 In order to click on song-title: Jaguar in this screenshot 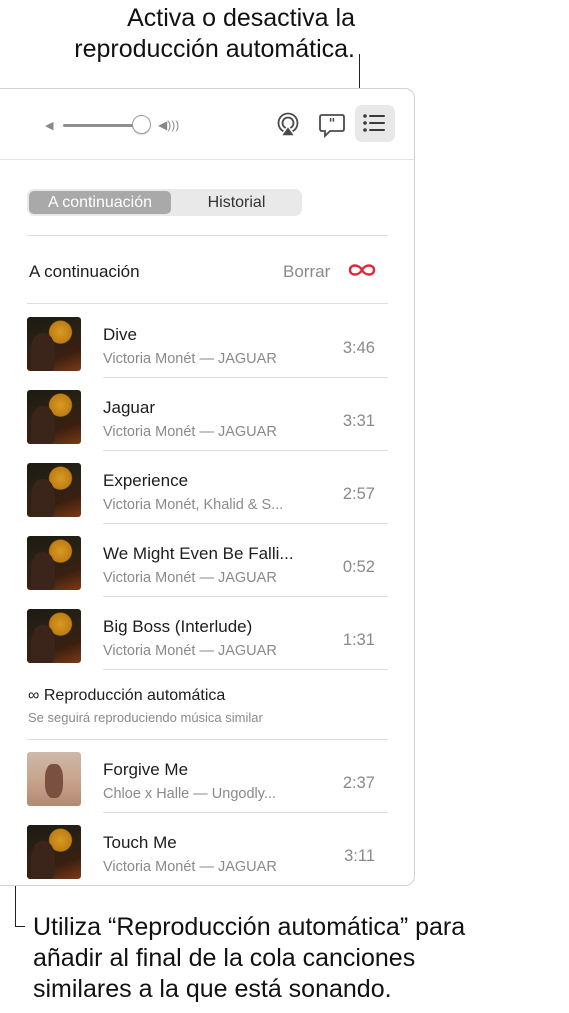, I will do `click(129, 407)`.